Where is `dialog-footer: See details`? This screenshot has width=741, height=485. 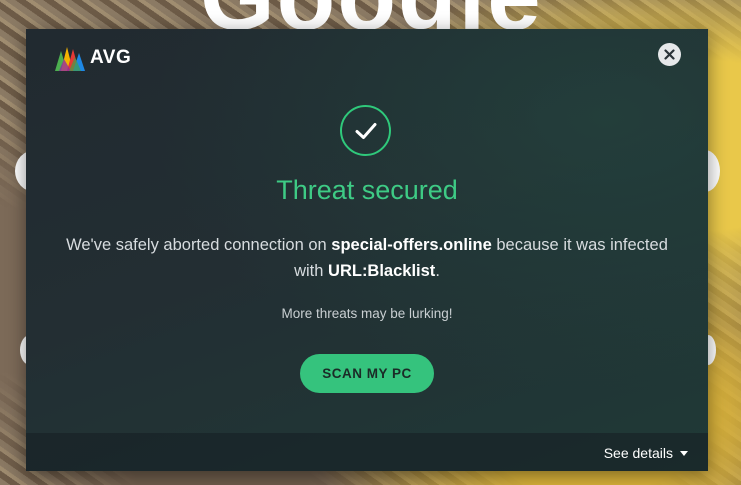
dialog-footer: See details is located at coordinates (367, 452).